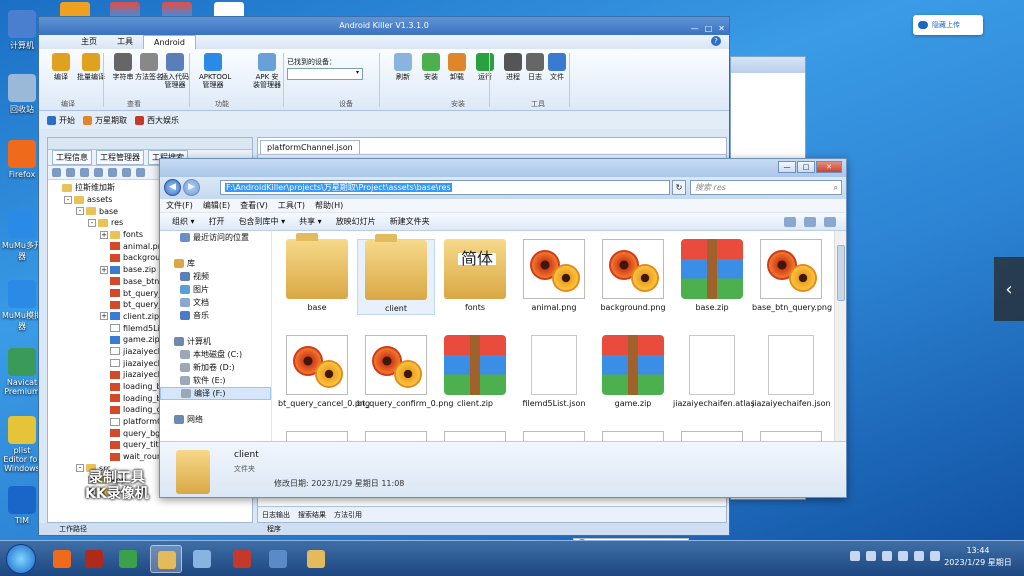 The image size is (1024, 576). What do you see at coordinates (22, 505) in the screenshot?
I see `desktop-icon: TIM` at bounding box center [22, 505].